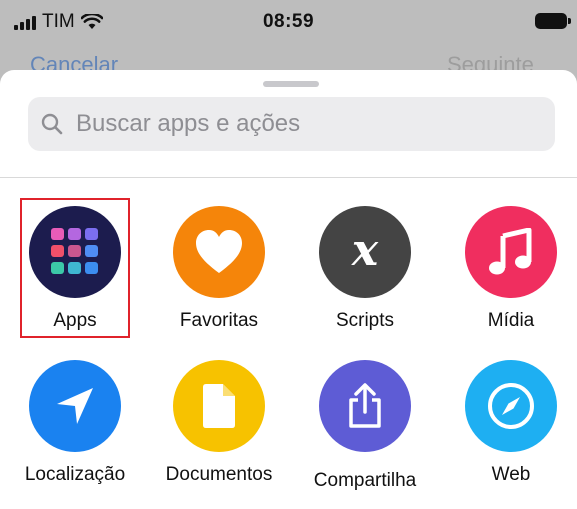 The height and width of the screenshot is (509, 577). I want to click on heart-icon, so click(219, 252).